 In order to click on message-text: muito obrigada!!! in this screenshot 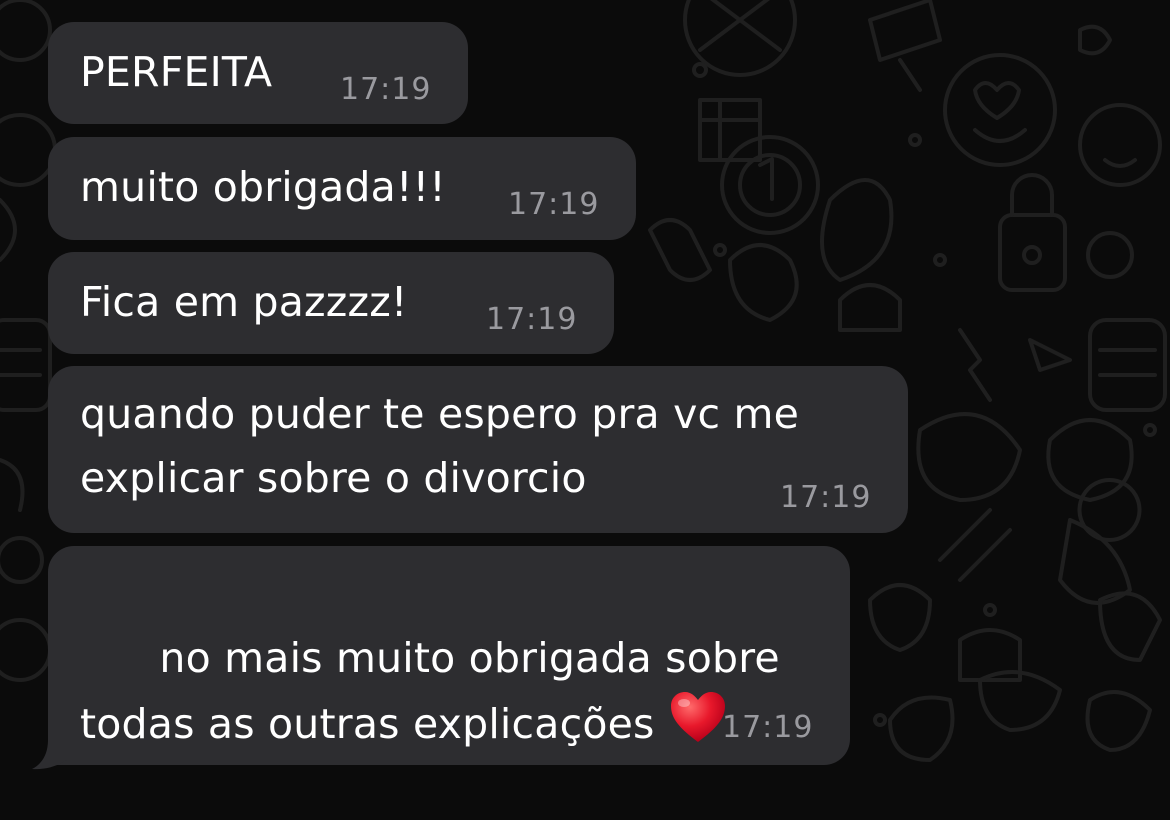, I will do `click(263, 187)`.